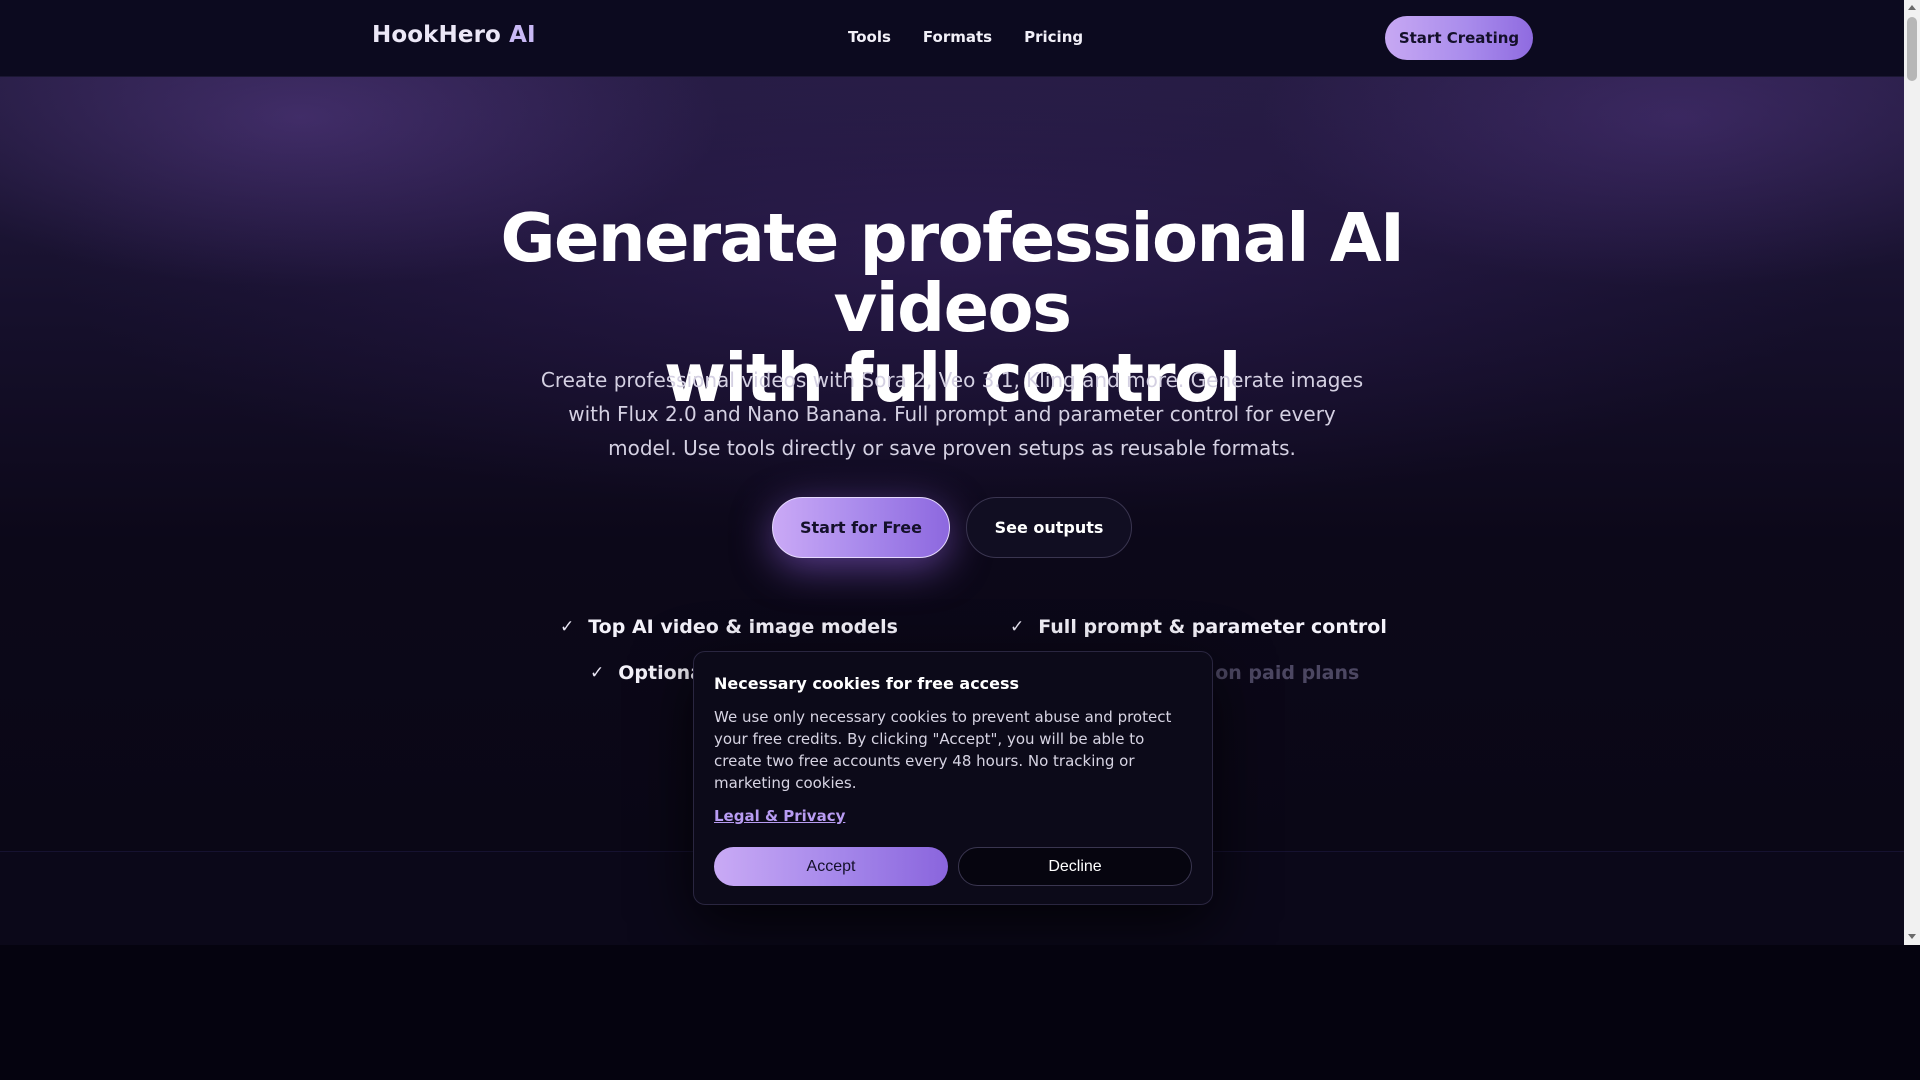 Image resolution: width=1920 pixels, height=1080 pixels. Describe the element at coordinates (952, 273) in the screenshot. I see `hero-title-line-1: Generate professional AI videos` at that location.